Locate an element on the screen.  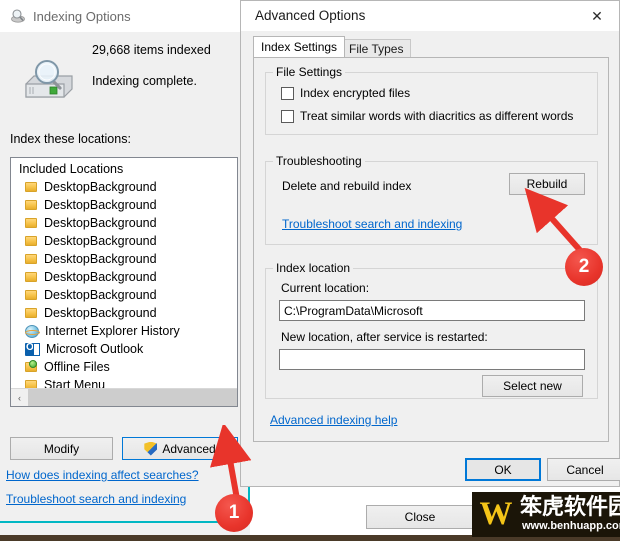
scrollbar-thumb is located at coordinates (132, 397).